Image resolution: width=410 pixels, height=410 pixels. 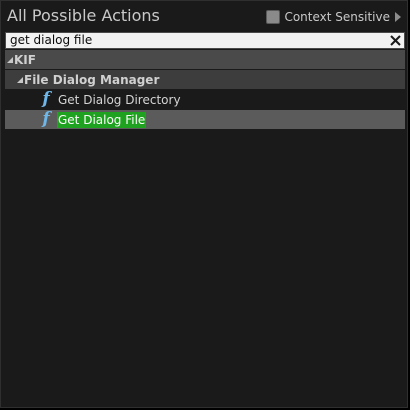 I want to click on context-sensitive-checkbox, so click(x=273, y=17).